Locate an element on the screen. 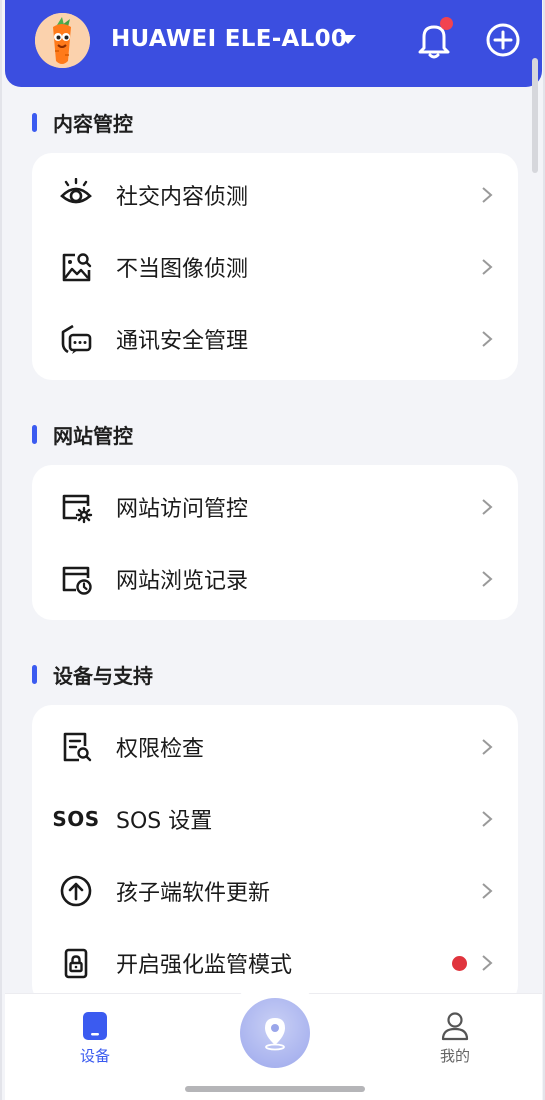 This screenshot has height=1100, width=545. section-title-website-control: 网站管控 is located at coordinates (82, 434).